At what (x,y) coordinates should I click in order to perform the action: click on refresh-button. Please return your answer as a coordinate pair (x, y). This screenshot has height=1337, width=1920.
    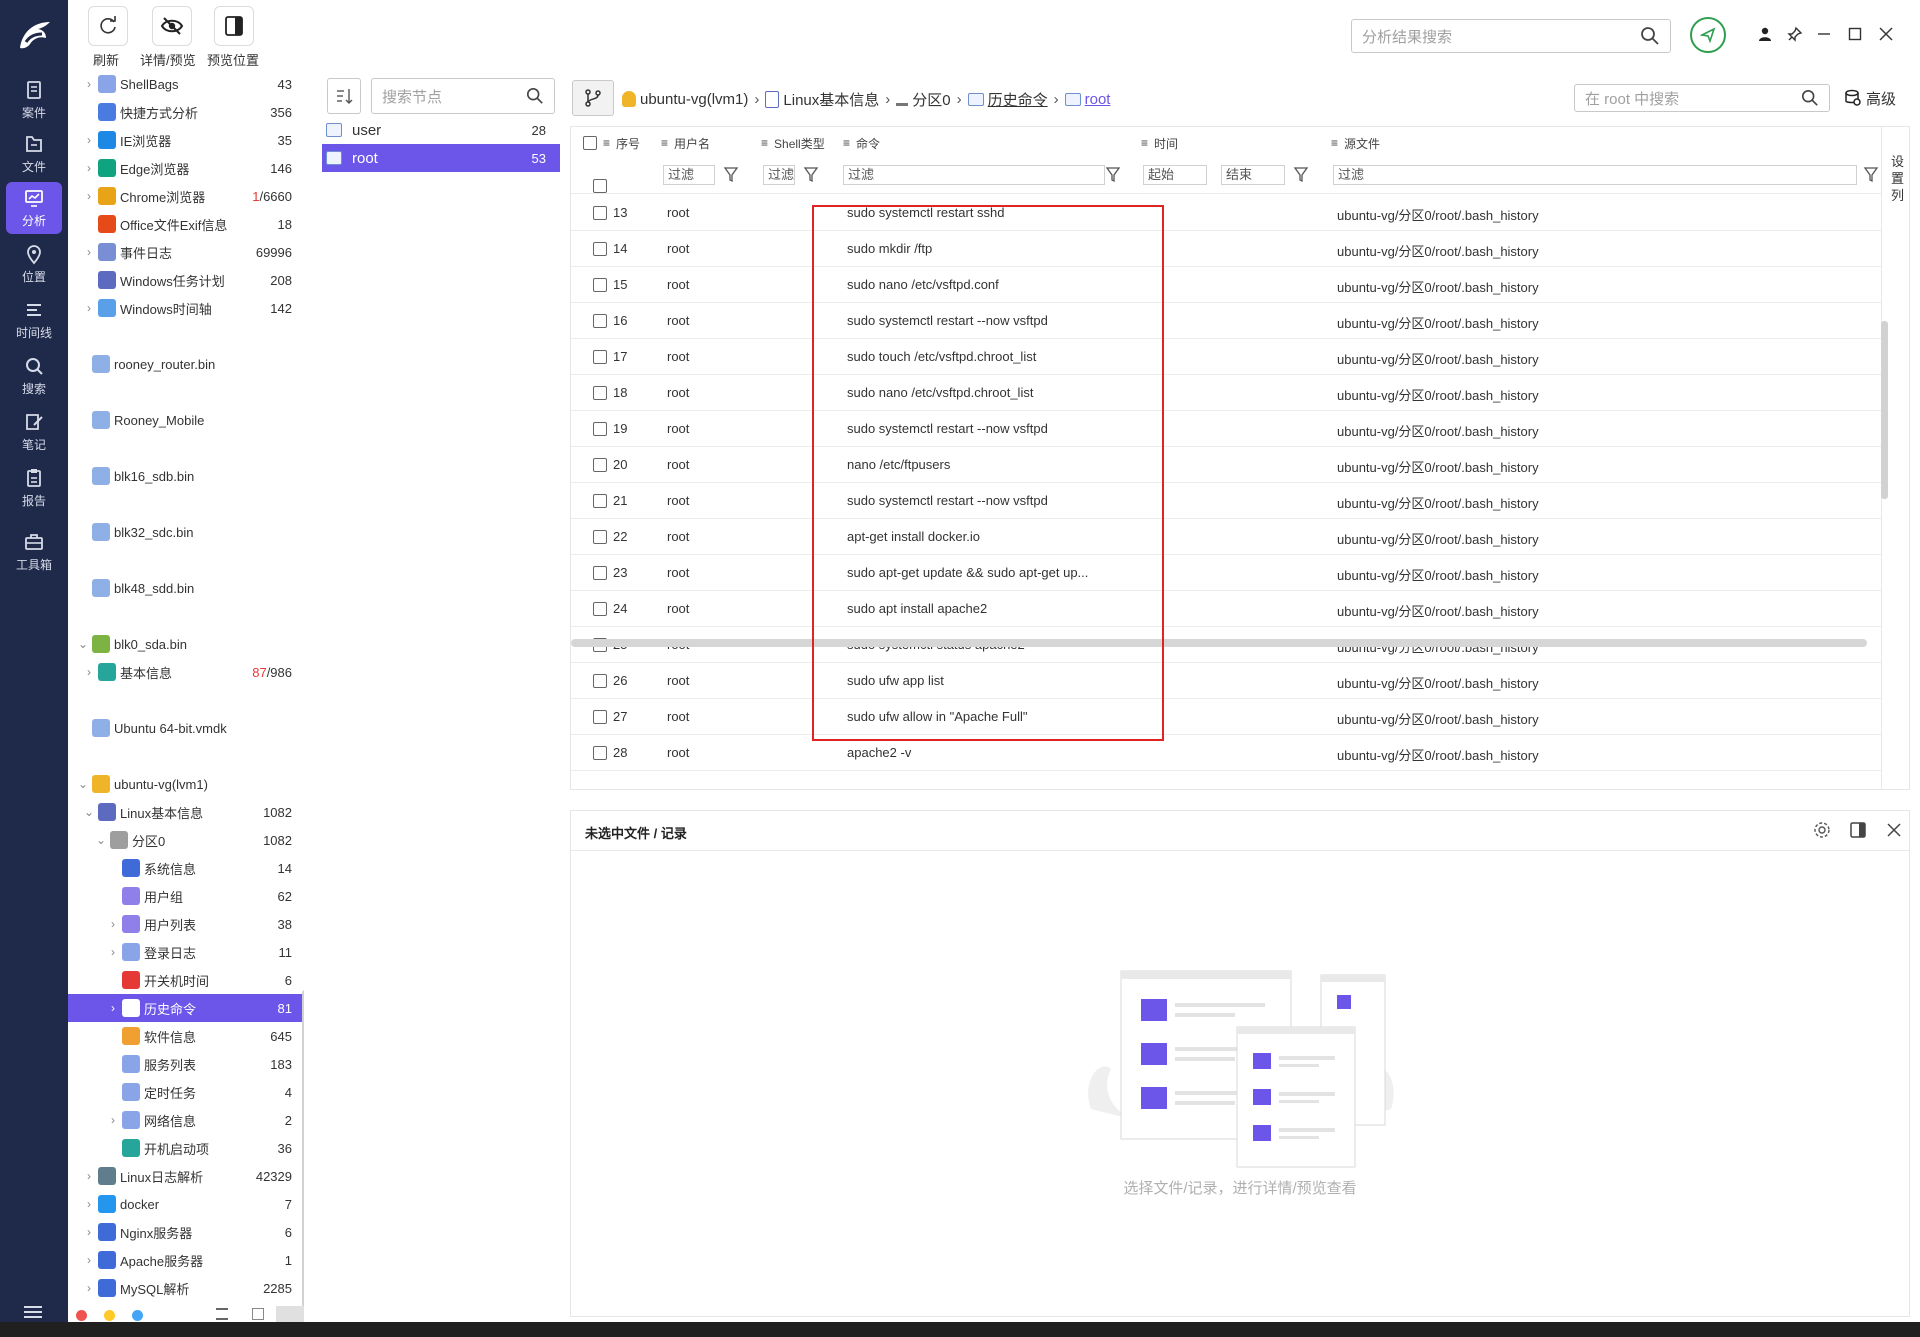
    Looking at the image, I should click on (108, 26).